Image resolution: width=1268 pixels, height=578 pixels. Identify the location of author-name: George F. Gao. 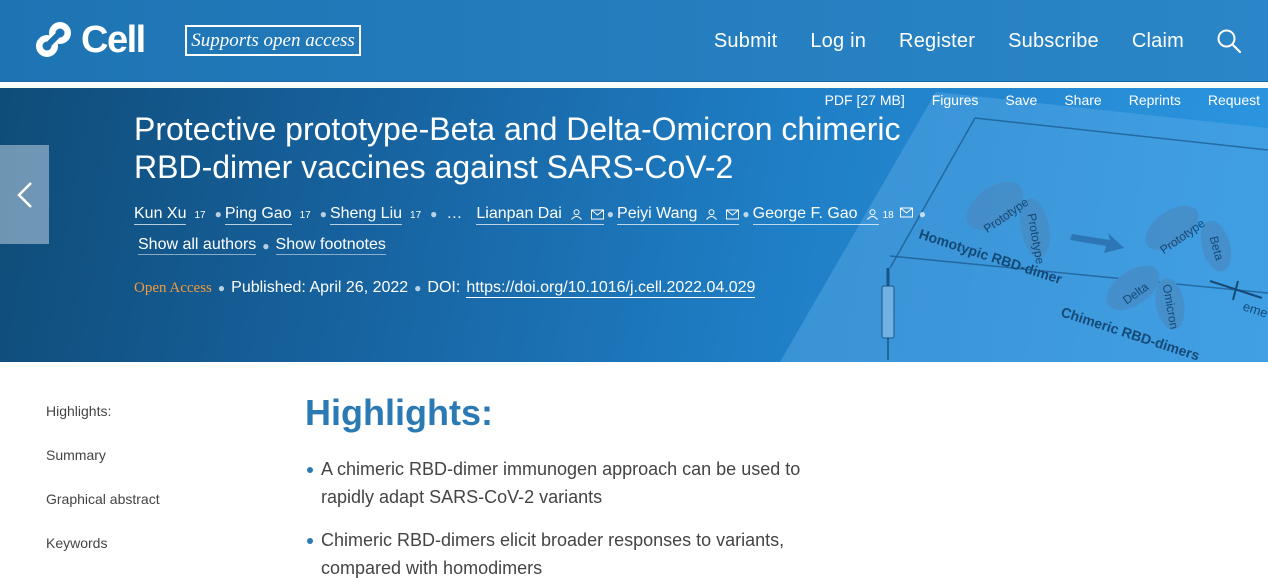
(805, 213).